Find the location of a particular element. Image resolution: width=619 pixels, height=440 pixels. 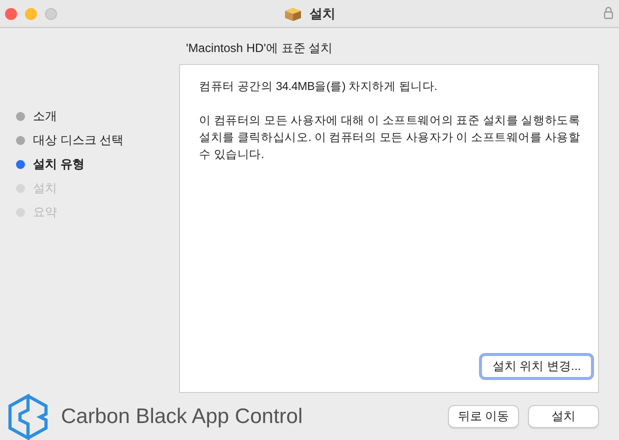

footer-button: 설치 is located at coordinates (563, 416).